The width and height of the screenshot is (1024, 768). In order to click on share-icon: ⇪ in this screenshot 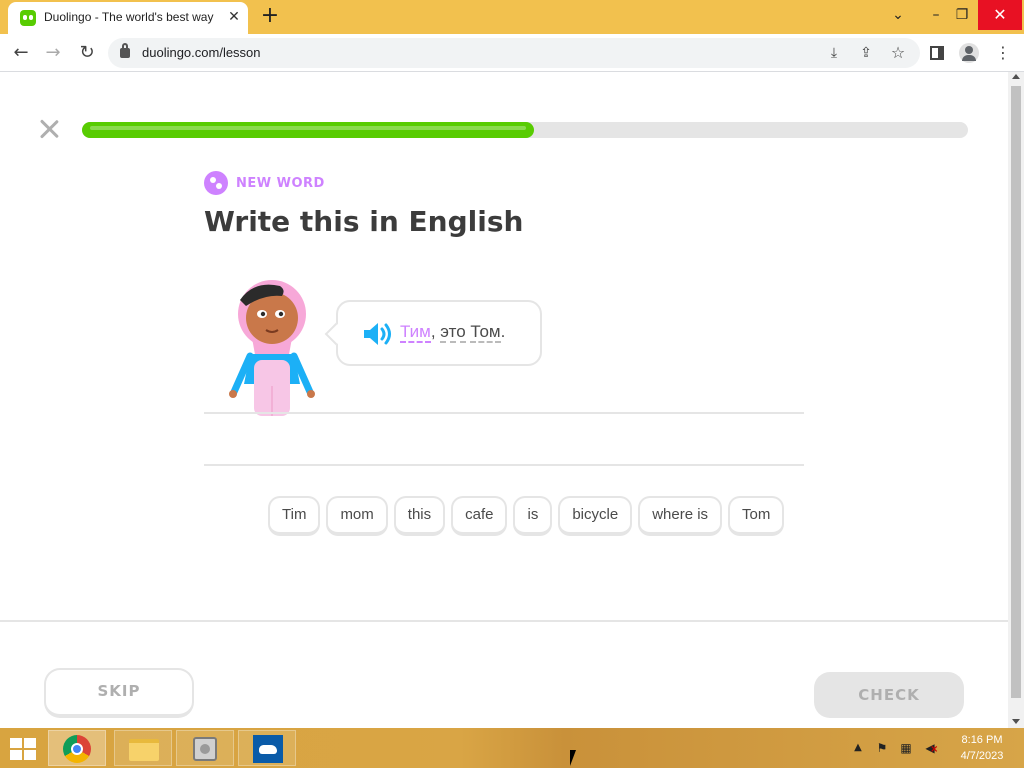, I will do `click(866, 53)`.